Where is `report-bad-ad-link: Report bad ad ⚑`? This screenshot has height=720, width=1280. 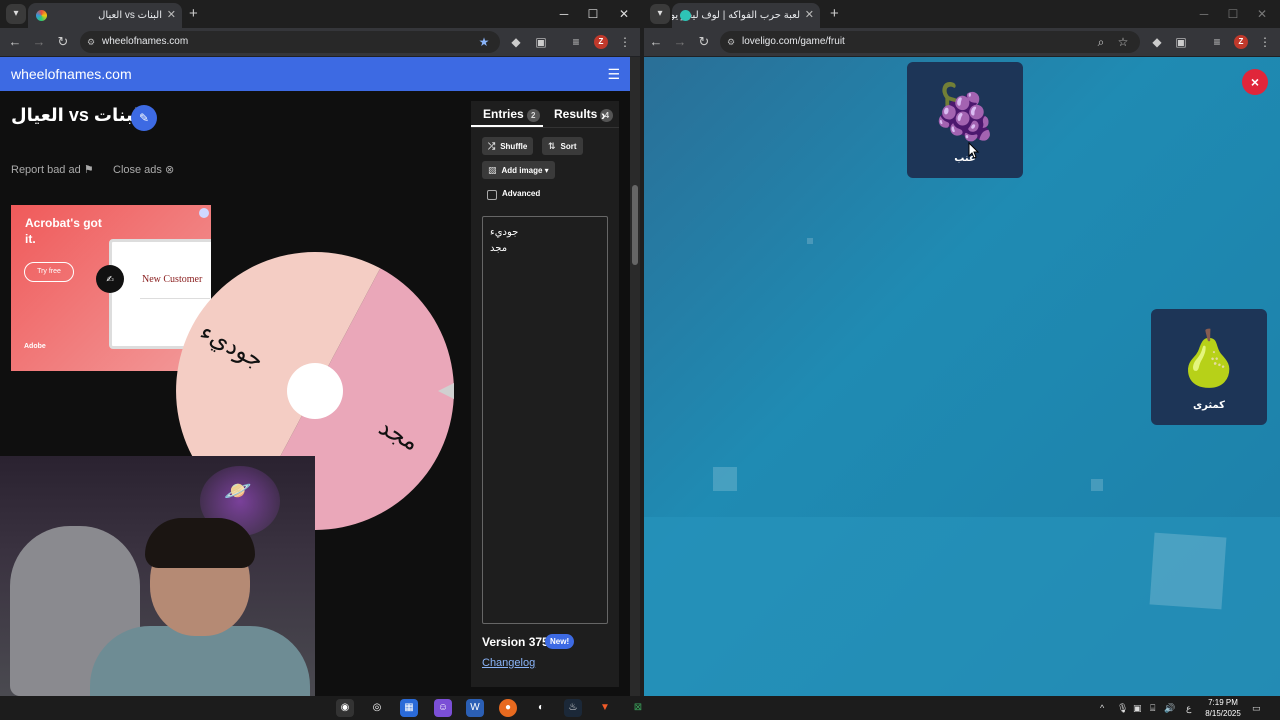 report-bad-ad-link: Report bad ad ⚑ is located at coordinates (52, 169).